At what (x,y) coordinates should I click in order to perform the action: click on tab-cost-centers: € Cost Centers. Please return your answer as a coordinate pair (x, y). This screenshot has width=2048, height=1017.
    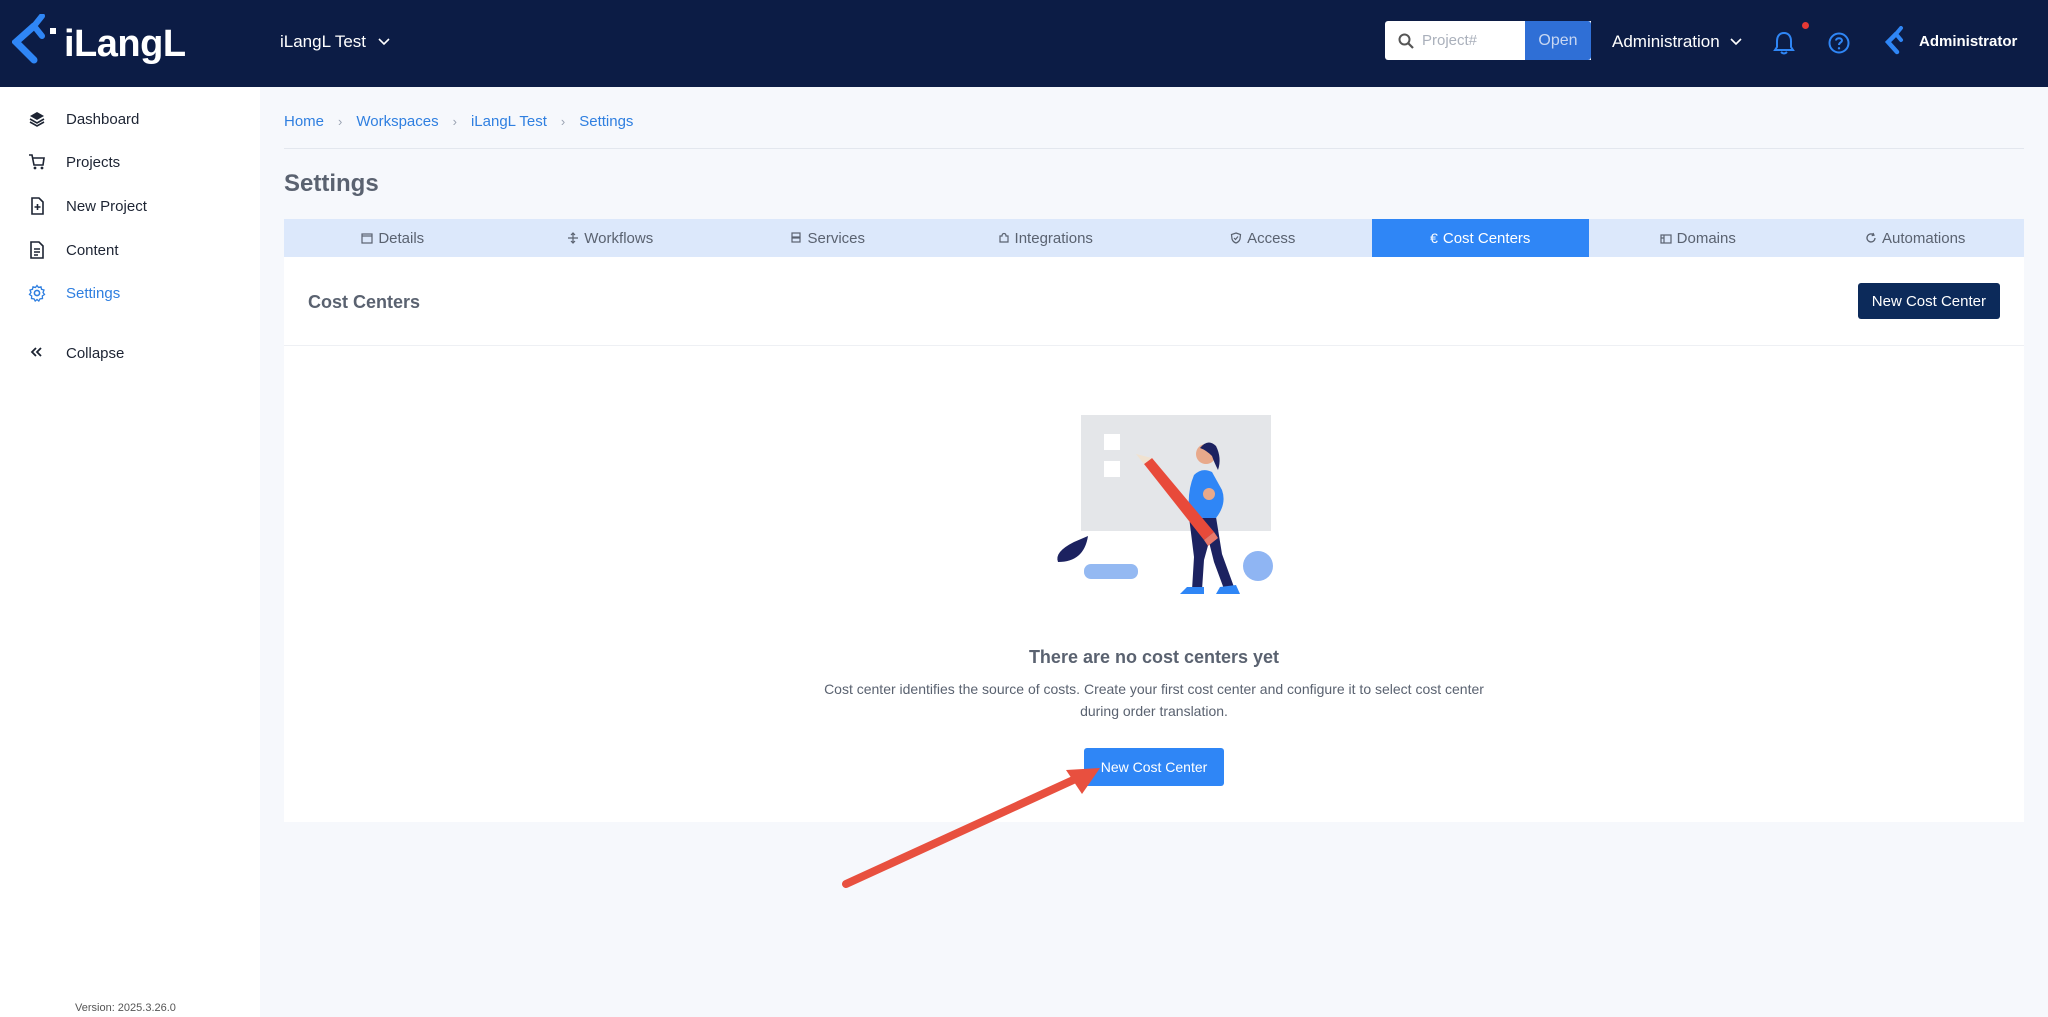
    Looking at the image, I should click on (1480, 238).